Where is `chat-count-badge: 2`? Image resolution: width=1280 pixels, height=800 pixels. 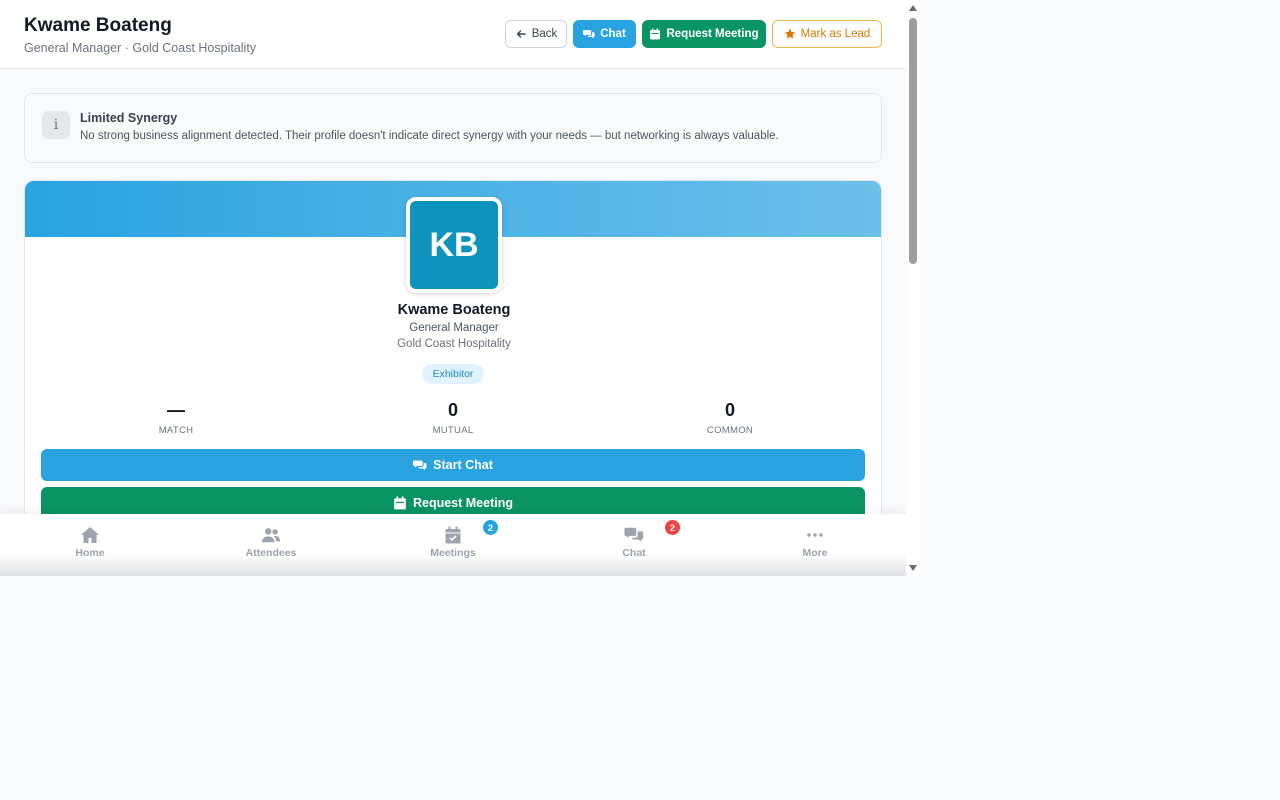
chat-count-badge: 2 is located at coordinates (672, 527).